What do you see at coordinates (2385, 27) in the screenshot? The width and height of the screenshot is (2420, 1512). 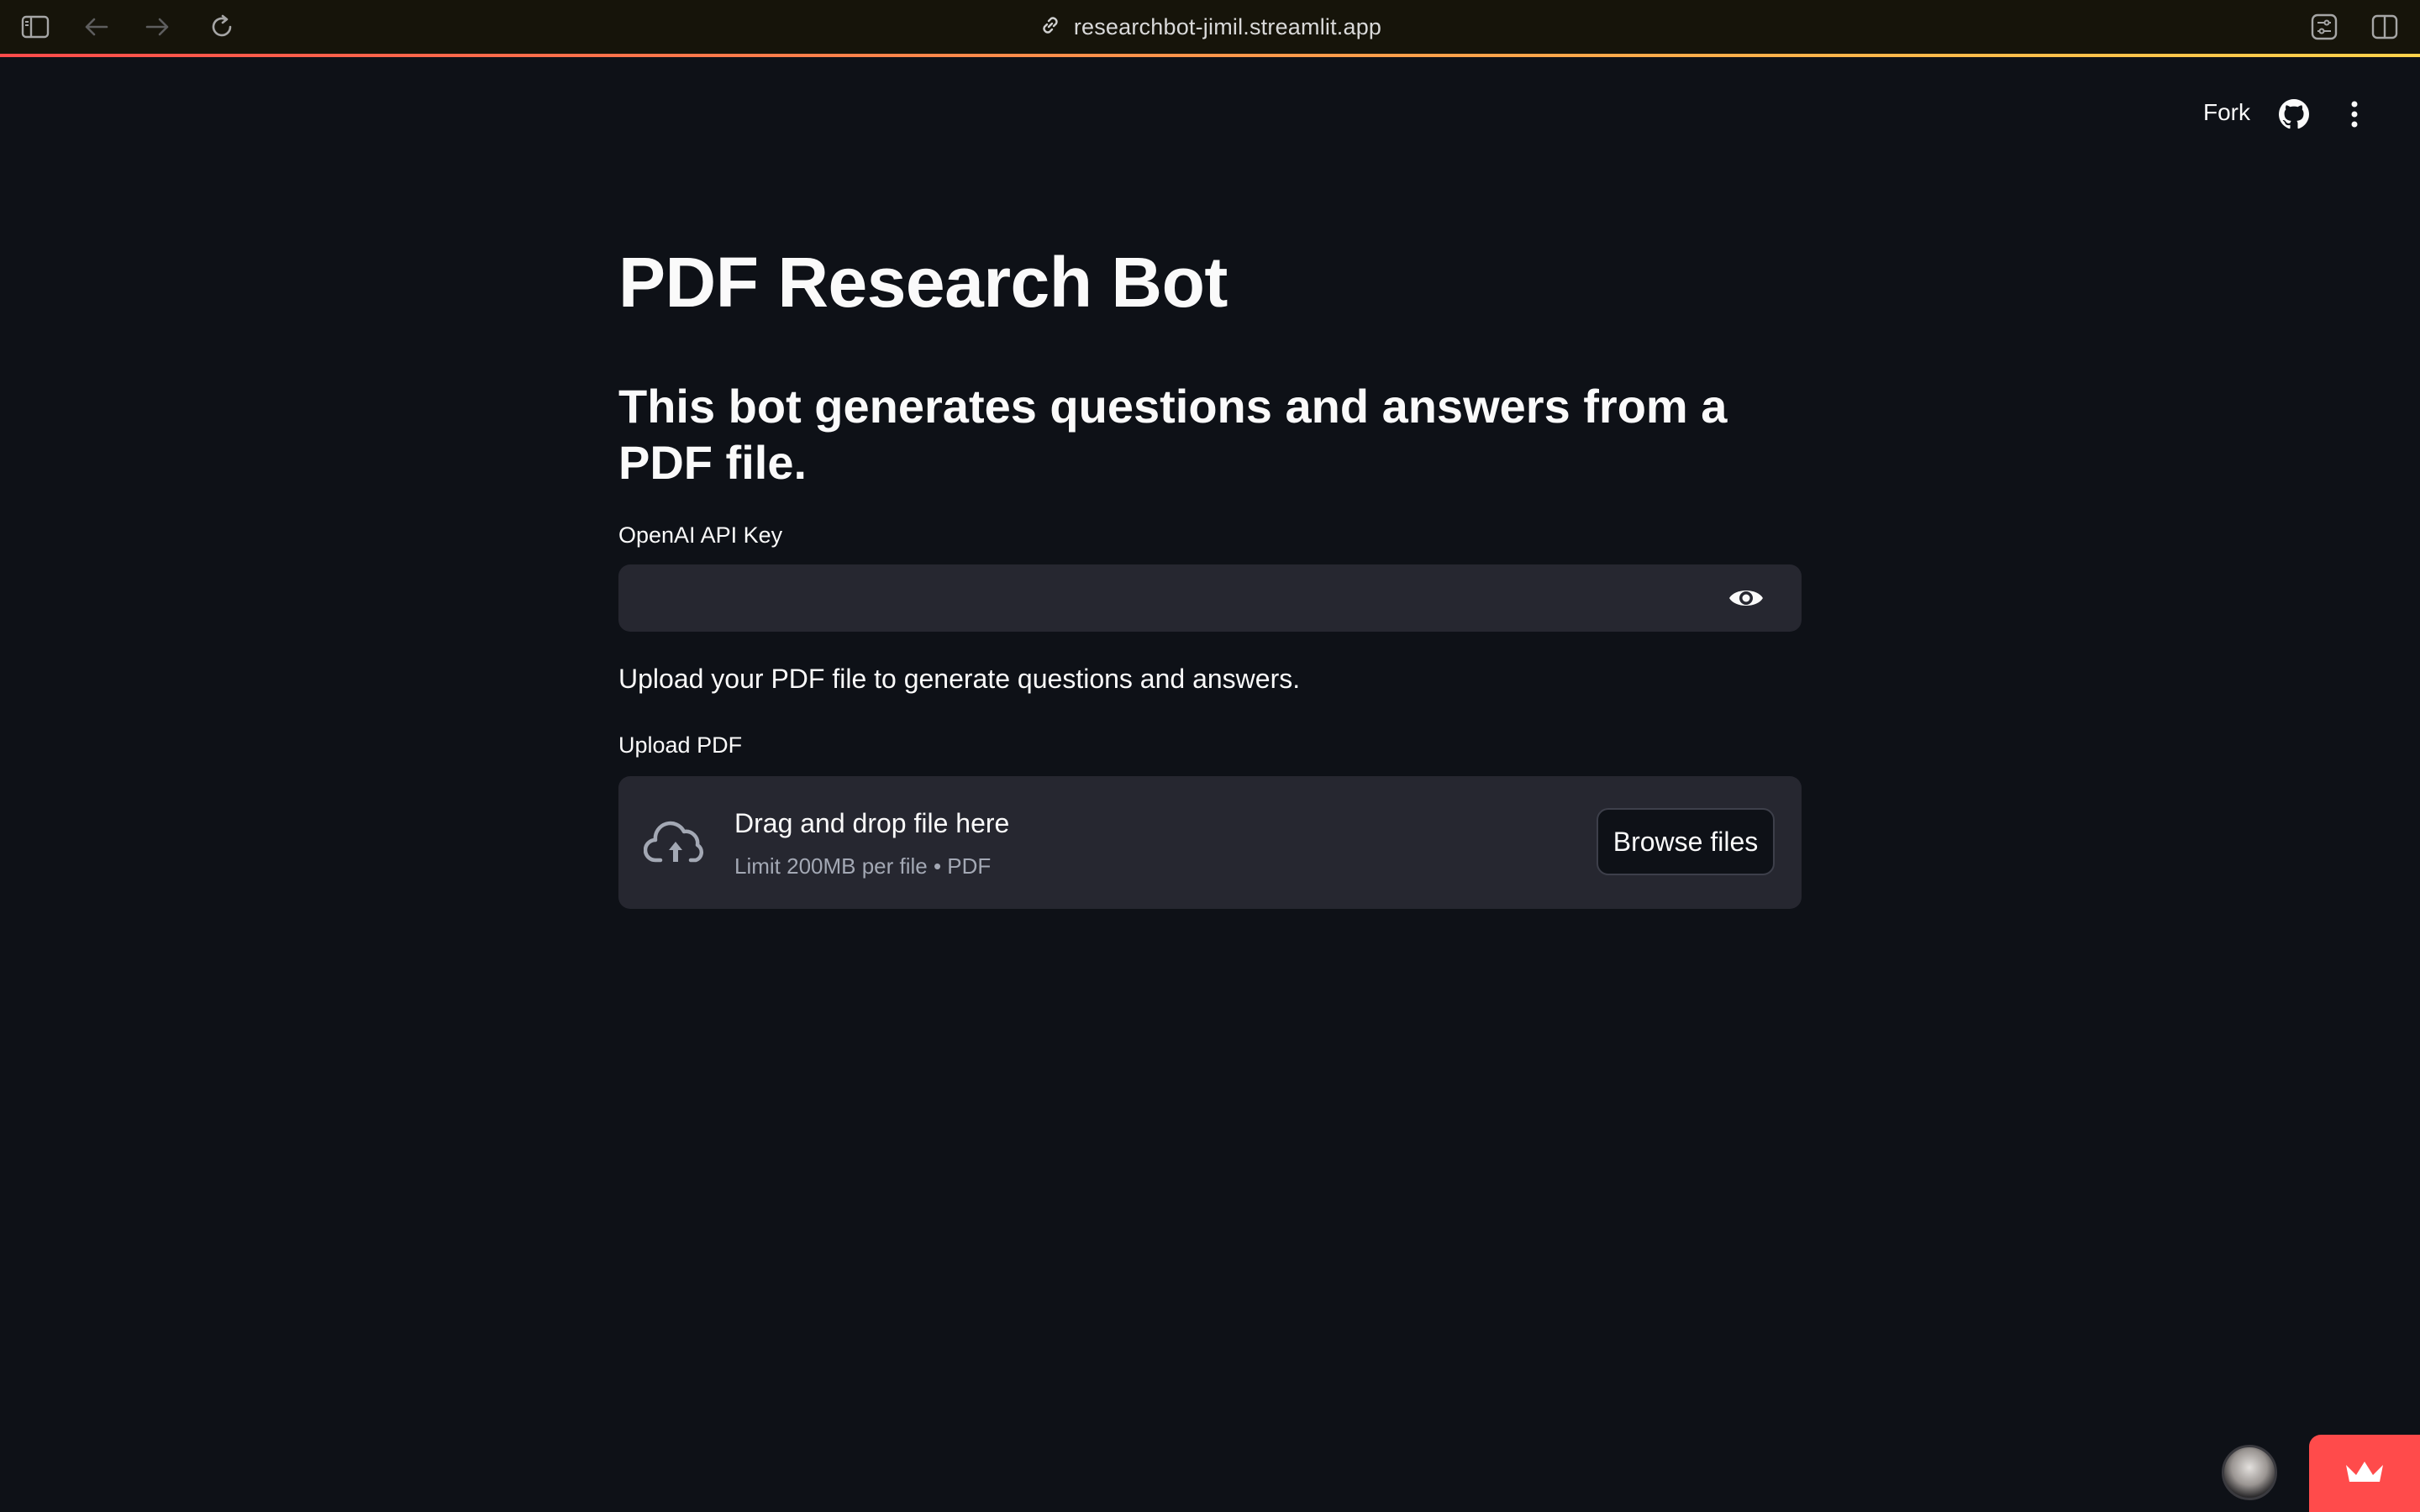 I see `split-view-icon` at bounding box center [2385, 27].